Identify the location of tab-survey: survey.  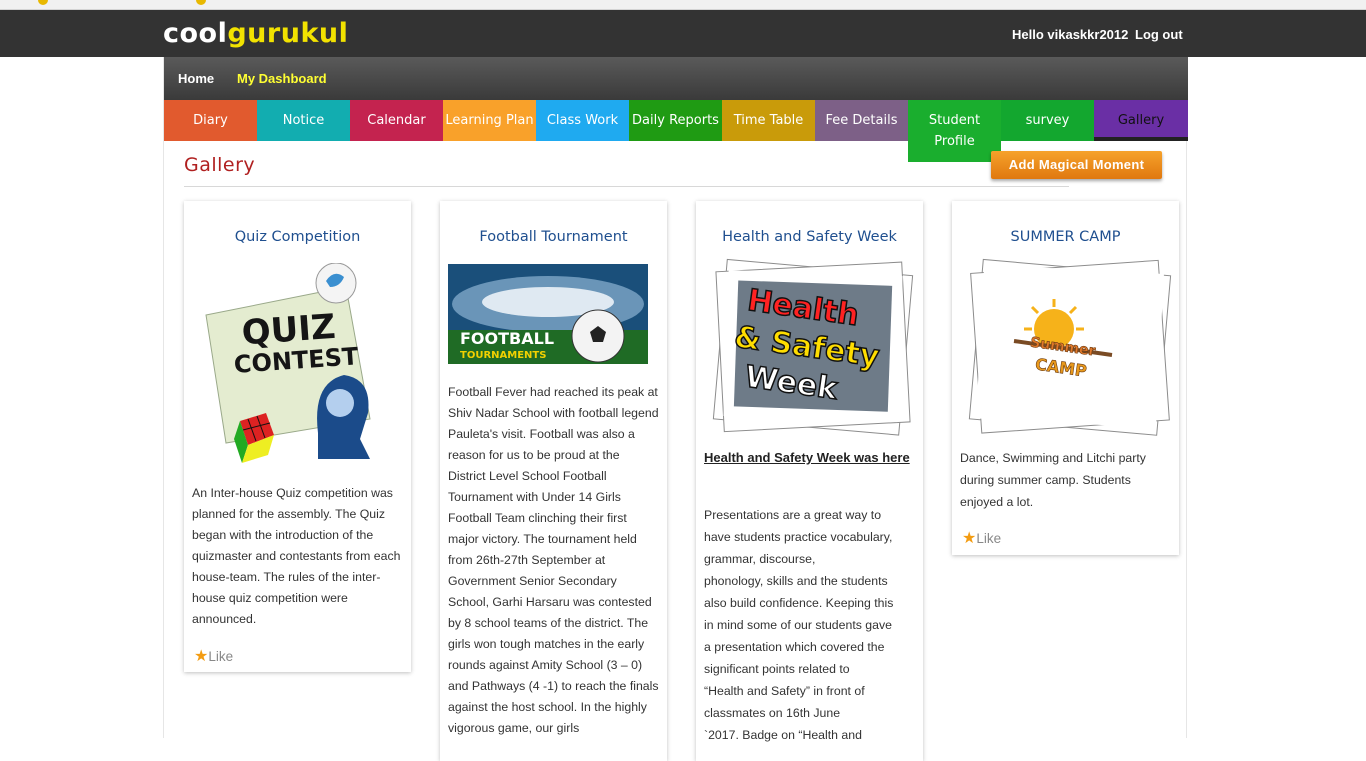
(1047, 120).